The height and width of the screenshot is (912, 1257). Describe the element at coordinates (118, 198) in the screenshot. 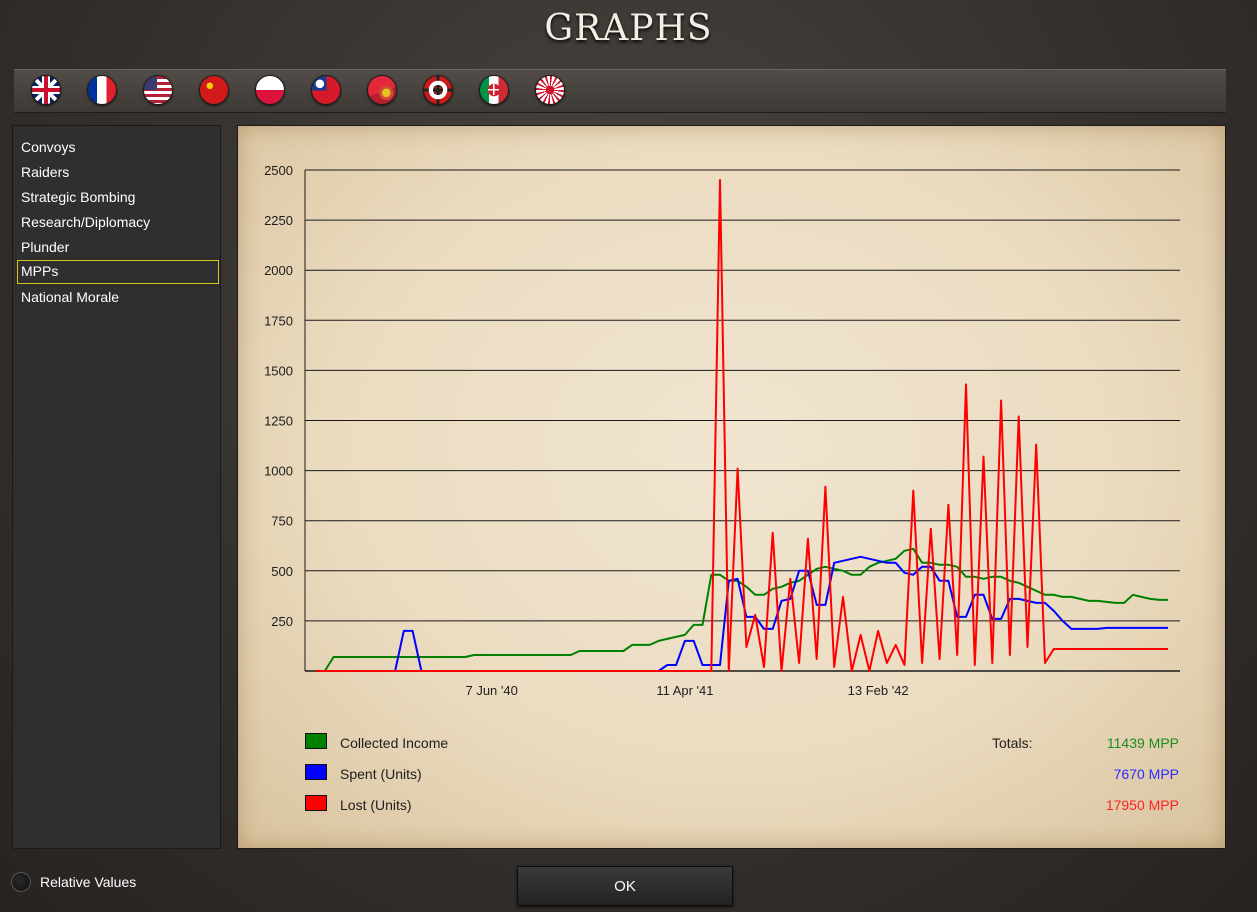

I see `sidebar-item-strategic-bombing: Strategic Bombing` at that location.